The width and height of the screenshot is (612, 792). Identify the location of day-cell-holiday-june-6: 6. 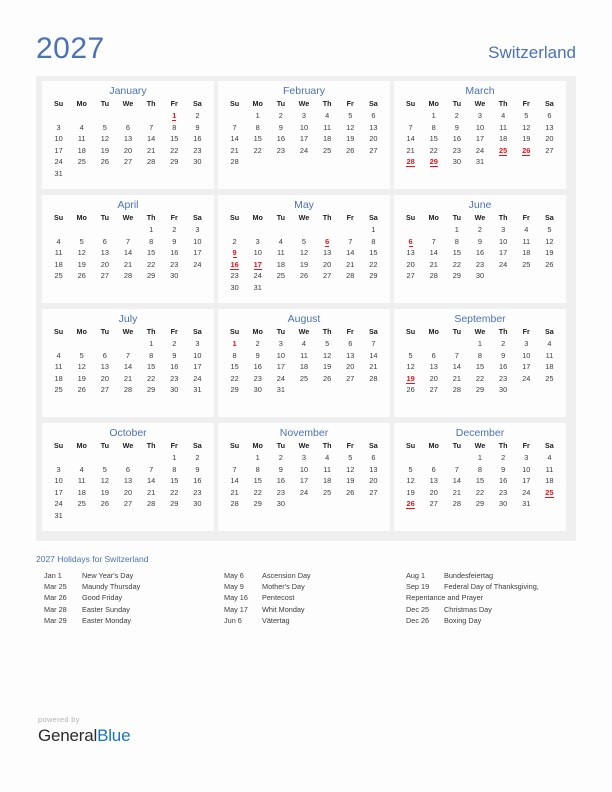
(410, 242).